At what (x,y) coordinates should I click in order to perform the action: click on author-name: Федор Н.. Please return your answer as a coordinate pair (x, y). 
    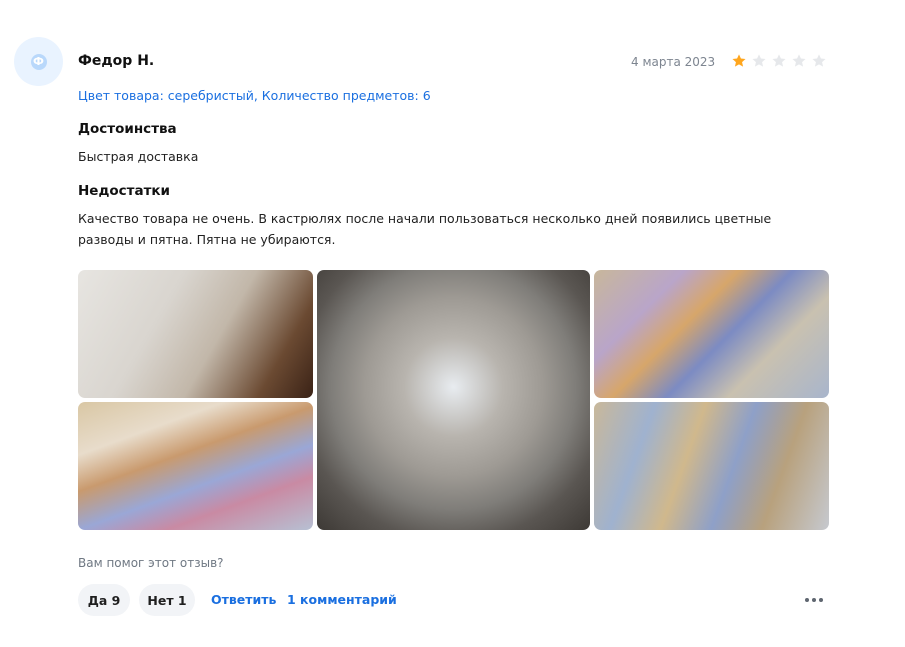
    Looking at the image, I should click on (116, 61).